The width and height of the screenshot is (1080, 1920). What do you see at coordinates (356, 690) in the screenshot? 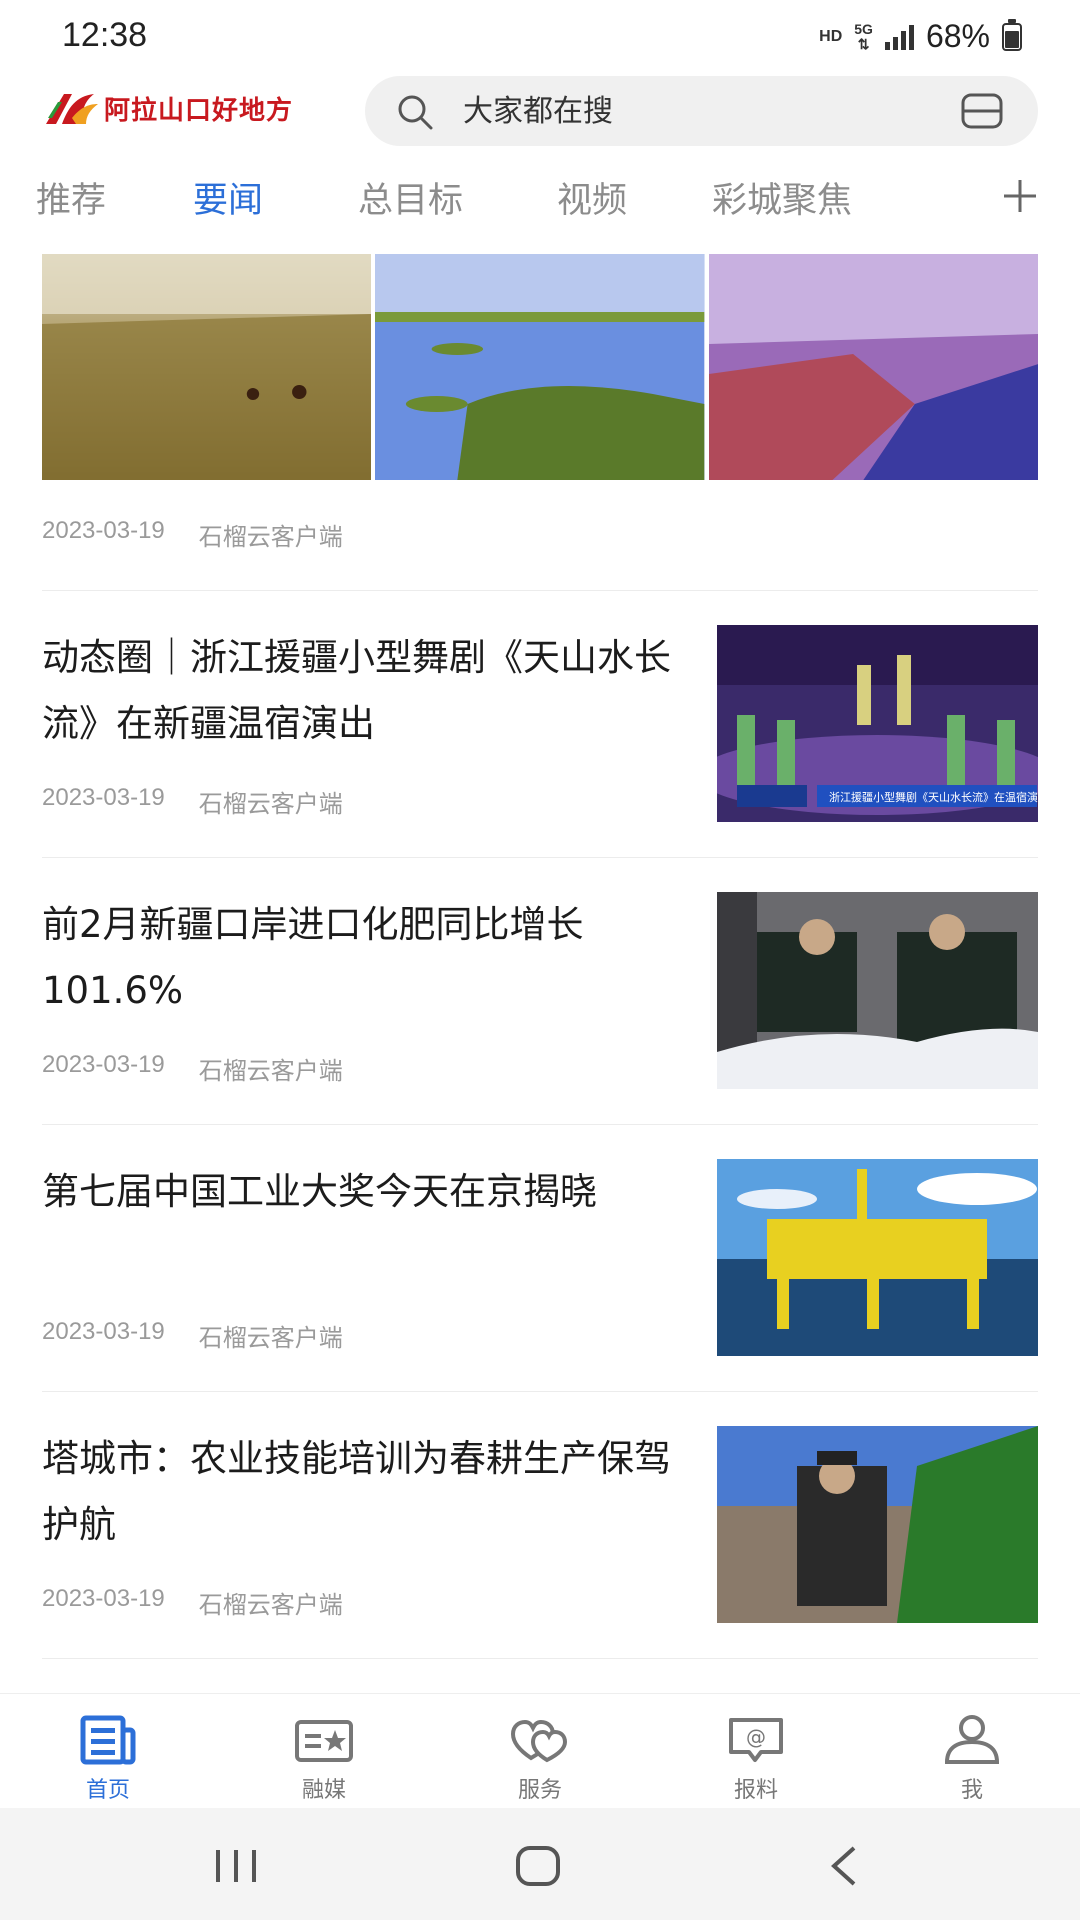
I see `news-title: 动态圈｜浙江援疆小型舞剧《天山水长流》在新疆温宿演出` at bounding box center [356, 690].